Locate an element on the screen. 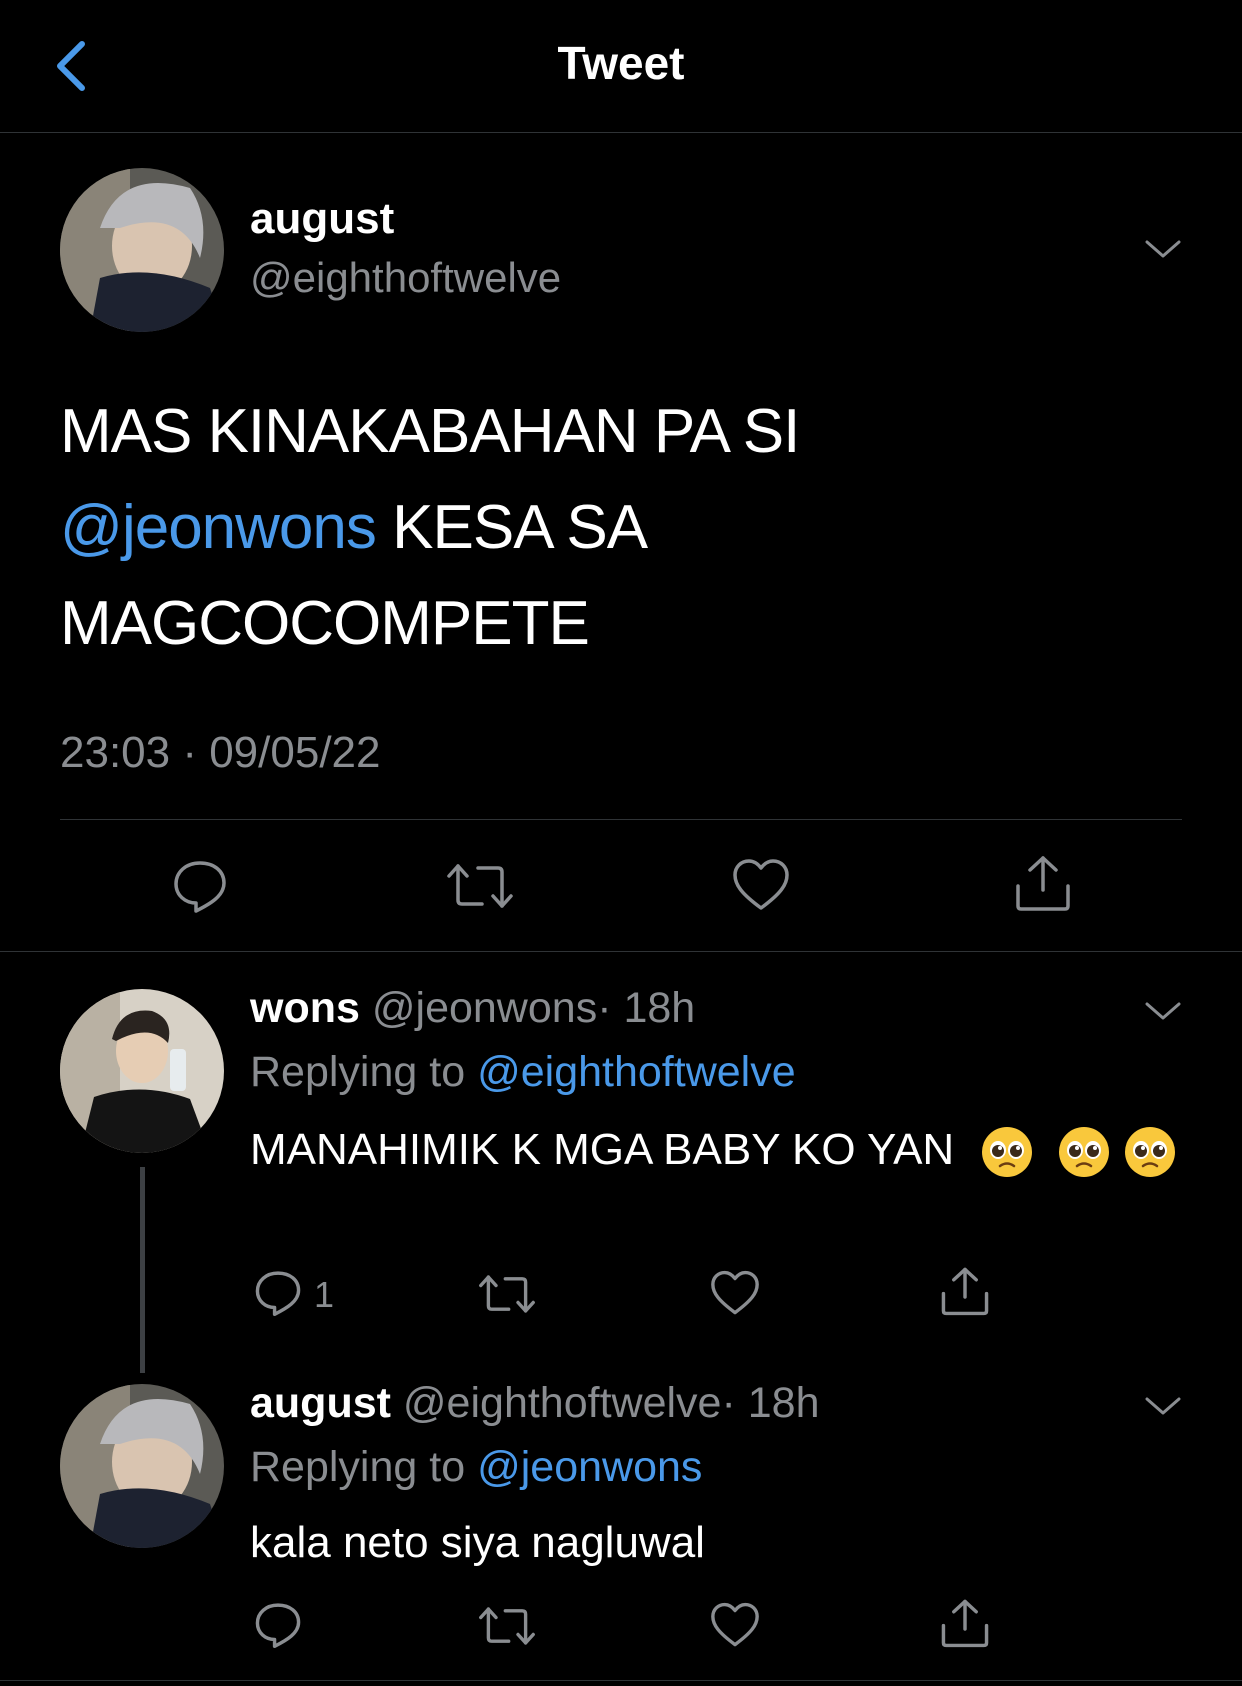  reply-count: 1 is located at coordinates (324, 1294).